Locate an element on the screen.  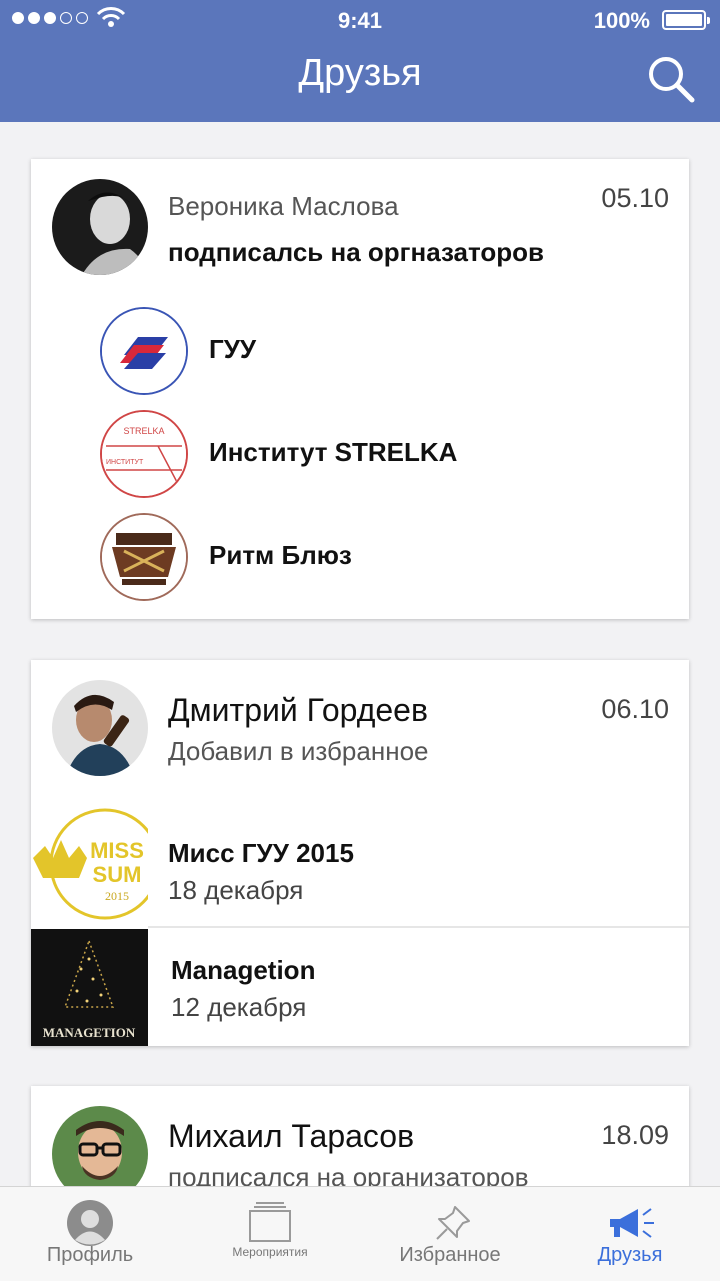
logo-text: STRELKA is located at coordinates (143, 431).